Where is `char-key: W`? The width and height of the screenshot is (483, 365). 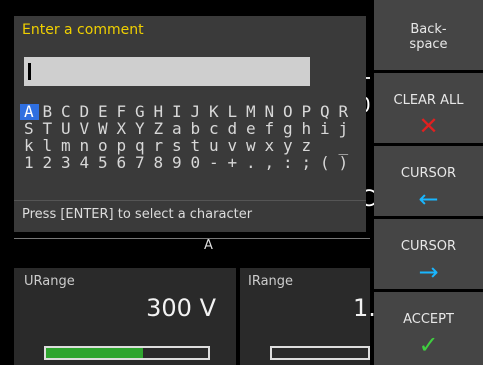
char-key: W is located at coordinates (103, 129).